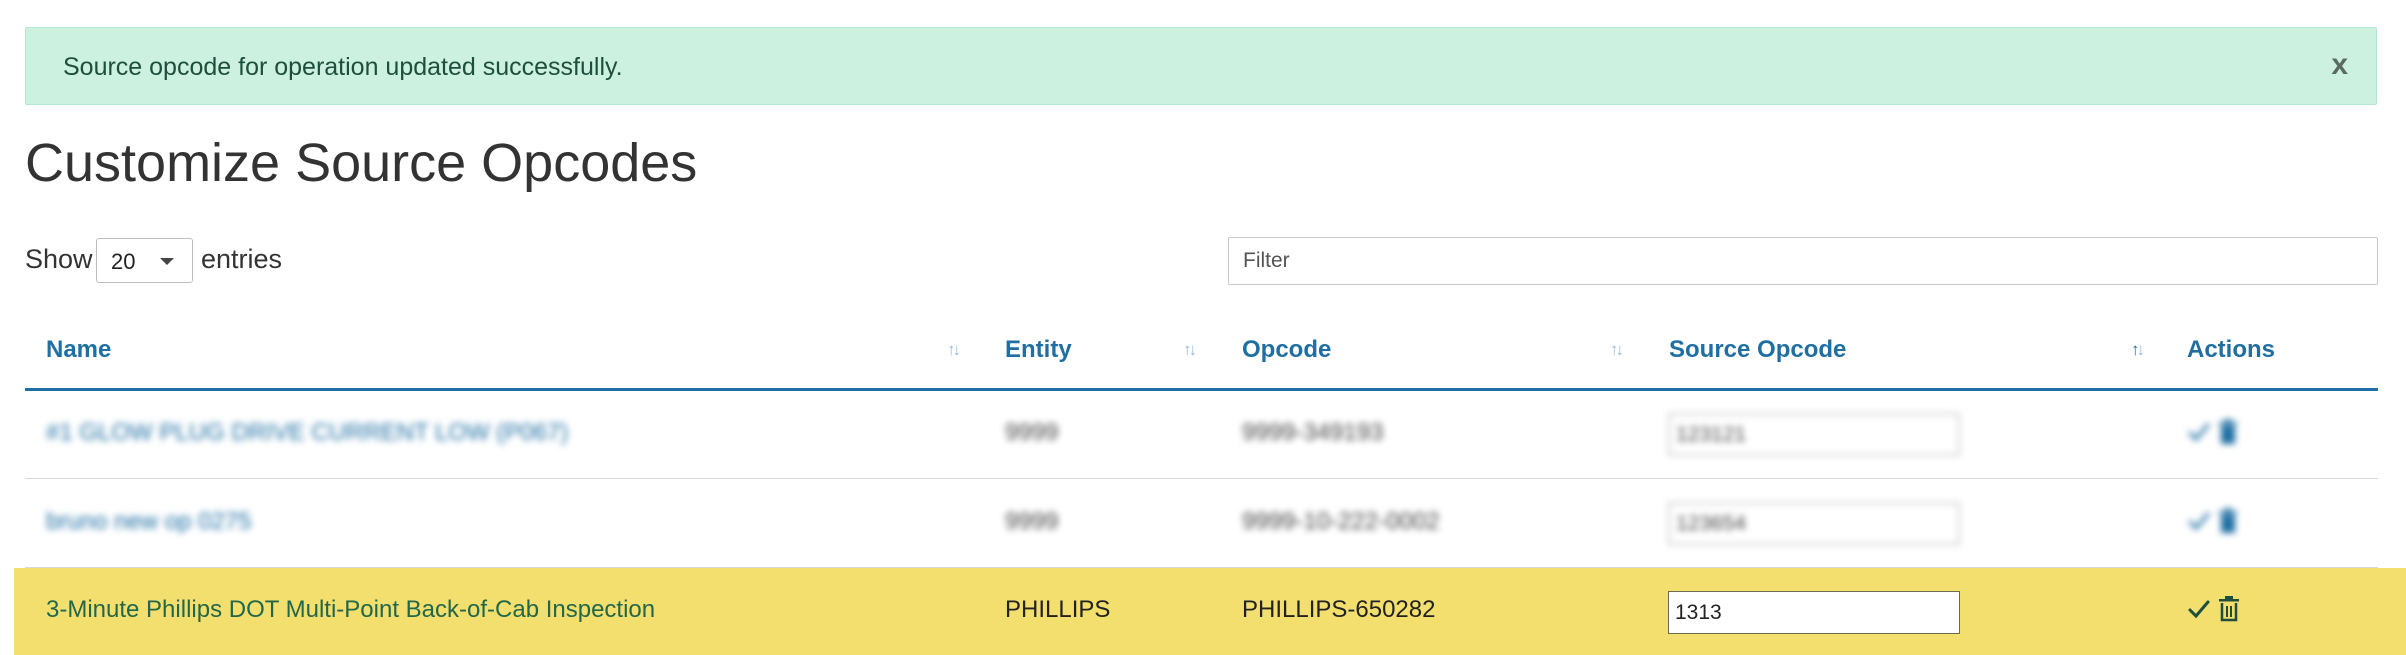 The width and height of the screenshot is (2406, 655). What do you see at coordinates (167, 261) in the screenshot?
I see `chevron-down-icon` at bounding box center [167, 261].